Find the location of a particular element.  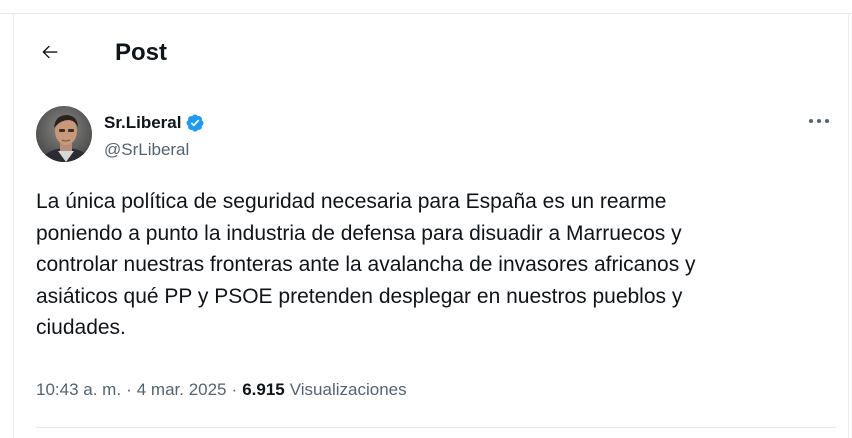

author-display-name: Sr.Liberal is located at coordinates (142, 123).